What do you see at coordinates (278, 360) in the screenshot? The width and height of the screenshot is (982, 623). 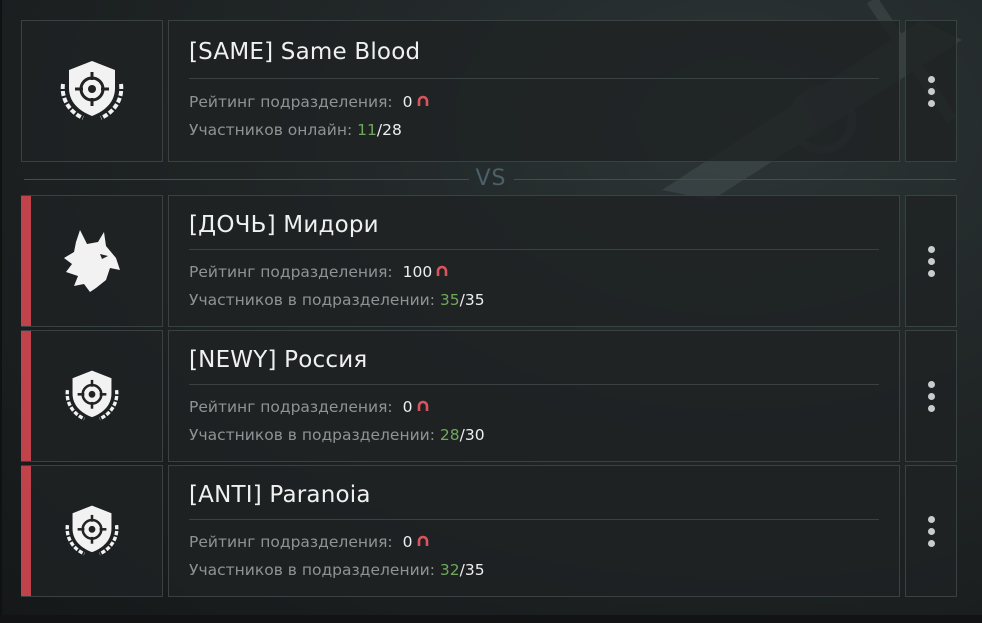 I see `unit-title: [NEWY] Россия` at bounding box center [278, 360].